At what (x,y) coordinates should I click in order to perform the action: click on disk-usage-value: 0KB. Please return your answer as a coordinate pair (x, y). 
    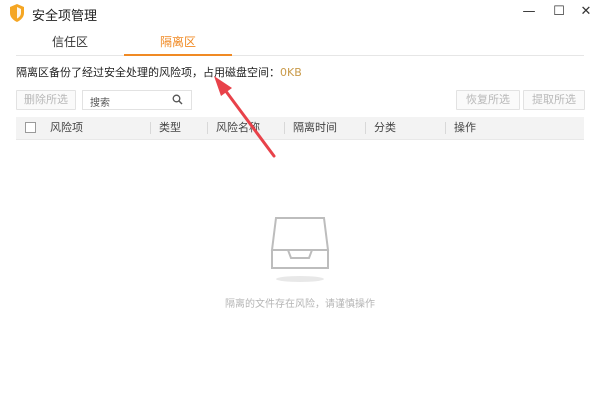
    Looking at the image, I should click on (291, 72).